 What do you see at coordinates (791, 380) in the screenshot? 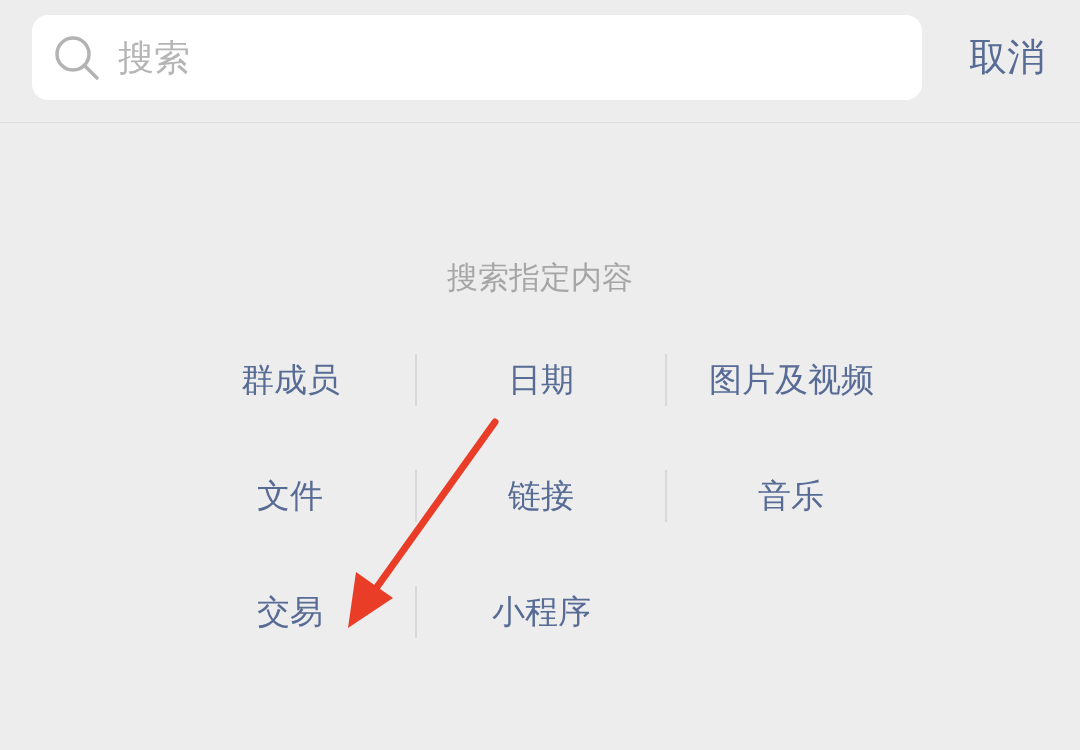
I see `category-link: 图片及视频` at bounding box center [791, 380].